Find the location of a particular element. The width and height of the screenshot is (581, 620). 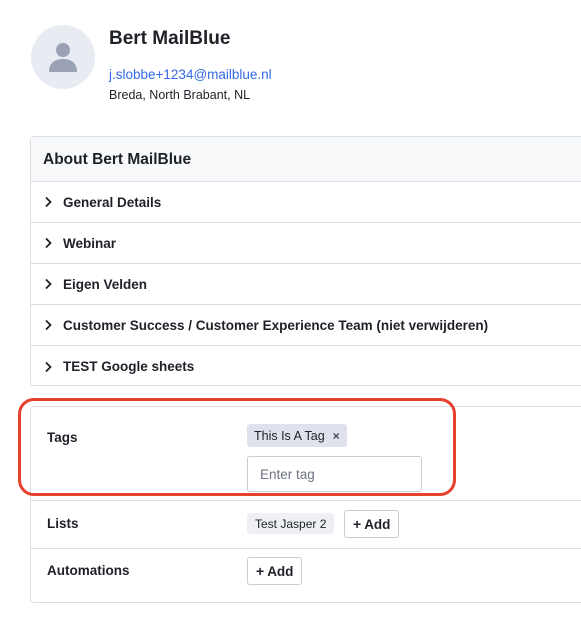

section-label: TEST Google sheets is located at coordinates (129, 366).